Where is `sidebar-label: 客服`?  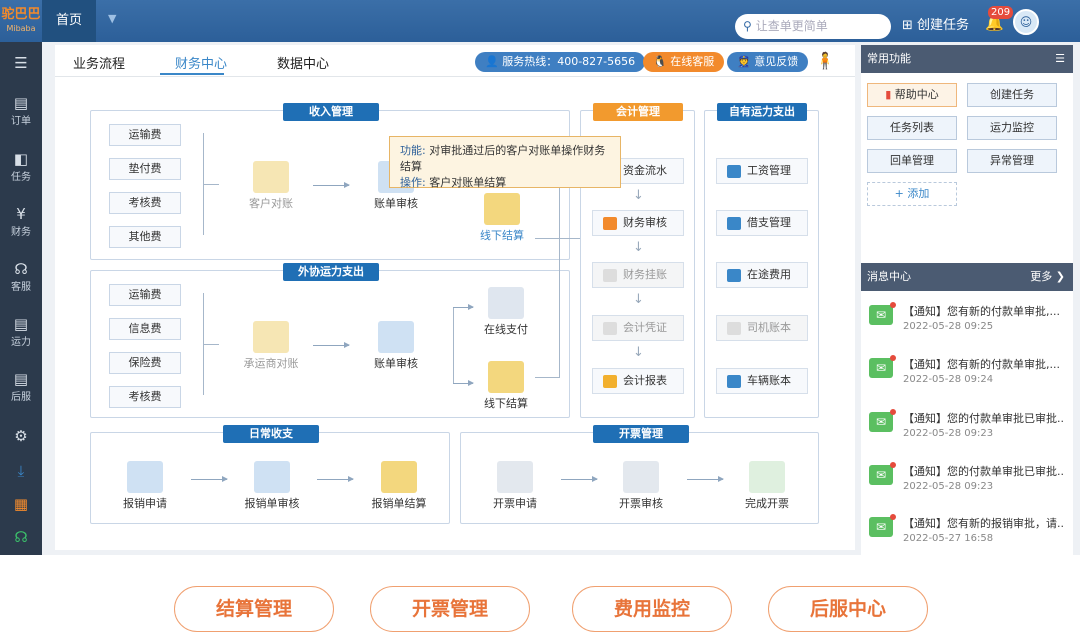
sidebar-label: 客服 is located at coordinates (21, 287).